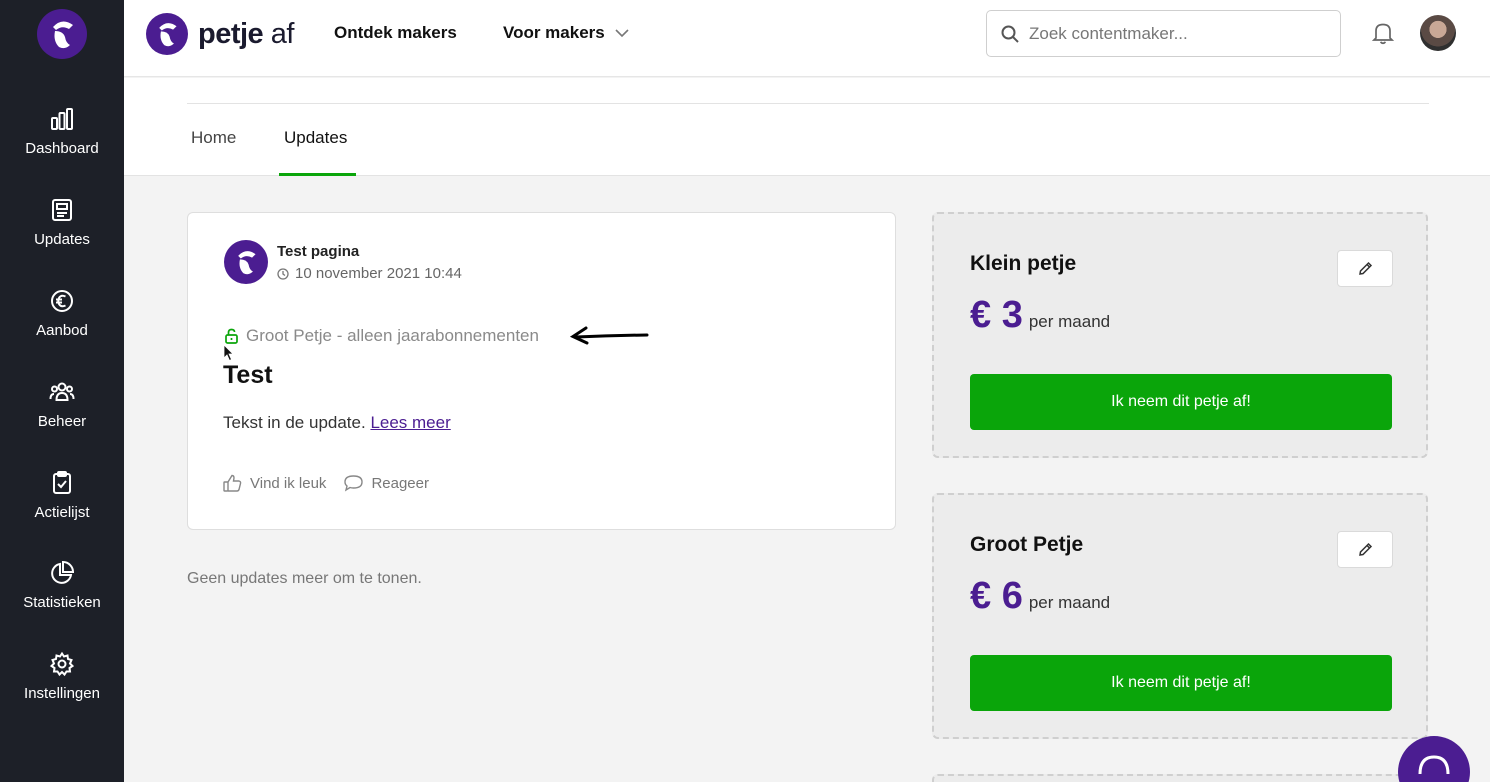 The image size is (1490, 782). What do you see at coordinates (62, 482) in the screenshot?
I see `clipboard-check-icon` at bounding box center [62, 482].